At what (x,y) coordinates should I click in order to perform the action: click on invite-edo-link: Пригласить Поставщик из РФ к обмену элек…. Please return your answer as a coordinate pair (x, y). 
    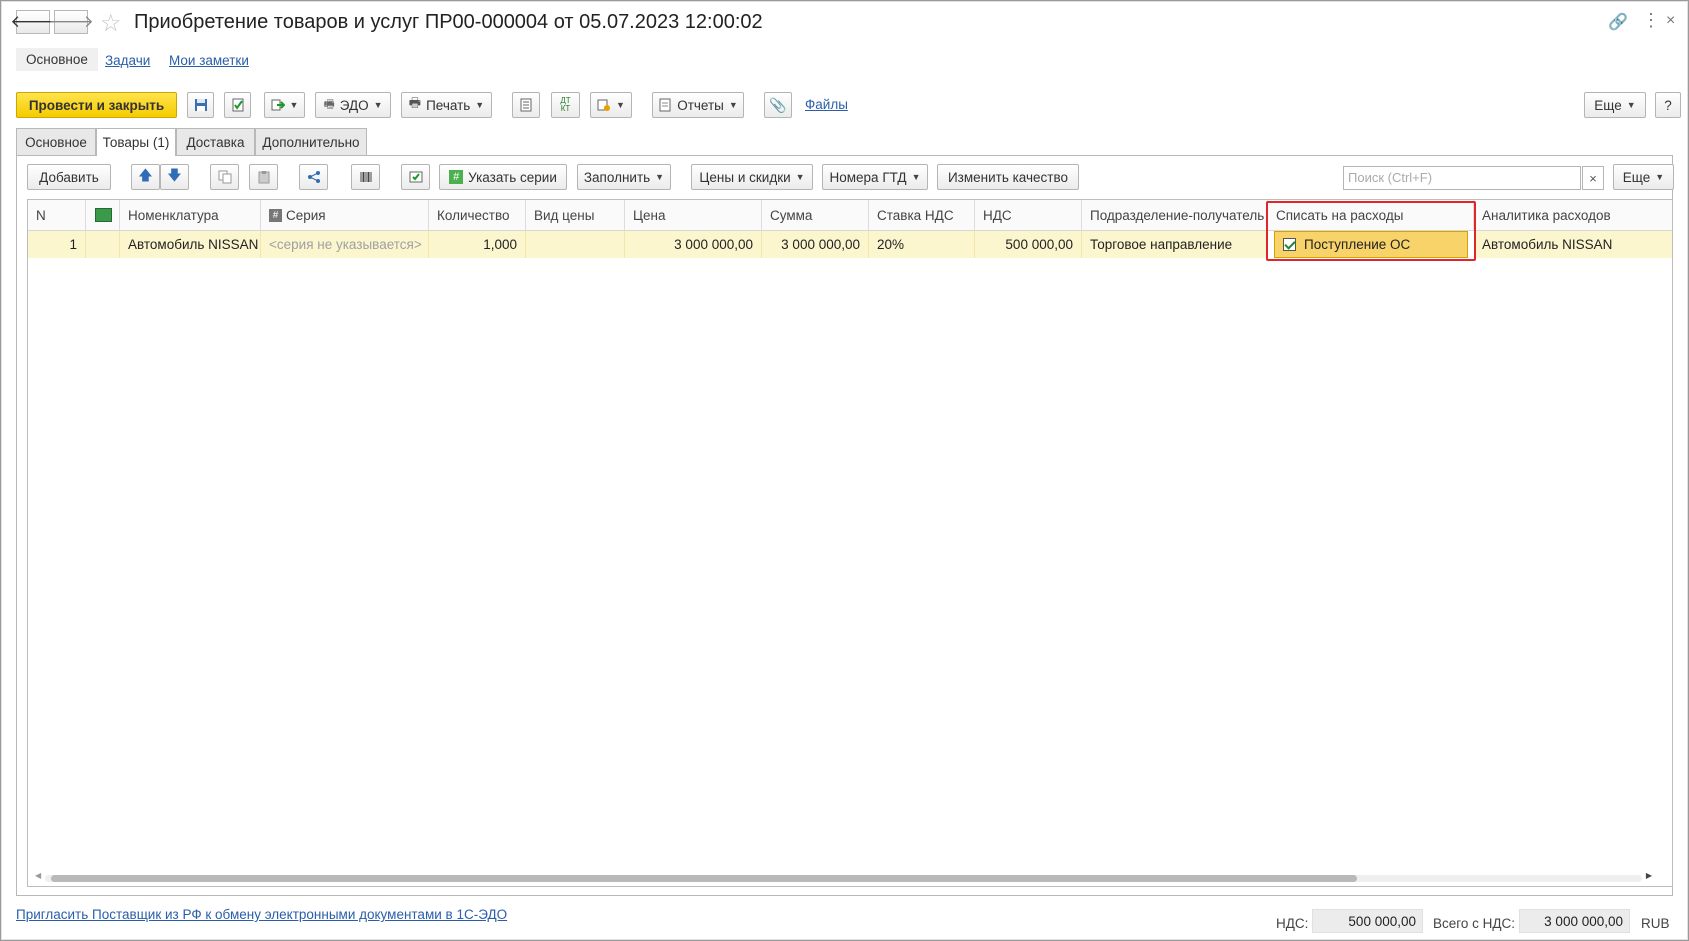
    Looking at the image, I should click on (261, 914).